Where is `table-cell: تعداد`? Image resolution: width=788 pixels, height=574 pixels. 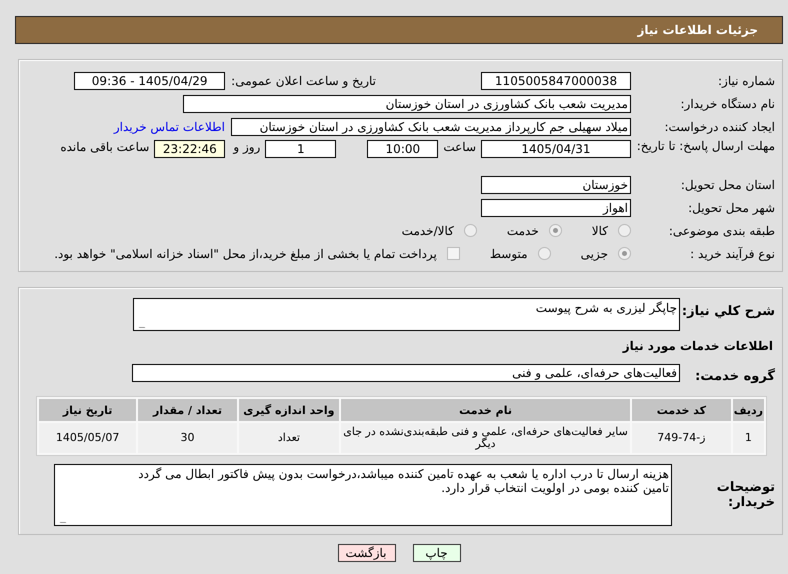
table-cell: تعداد is located at coordinates (289, 438).